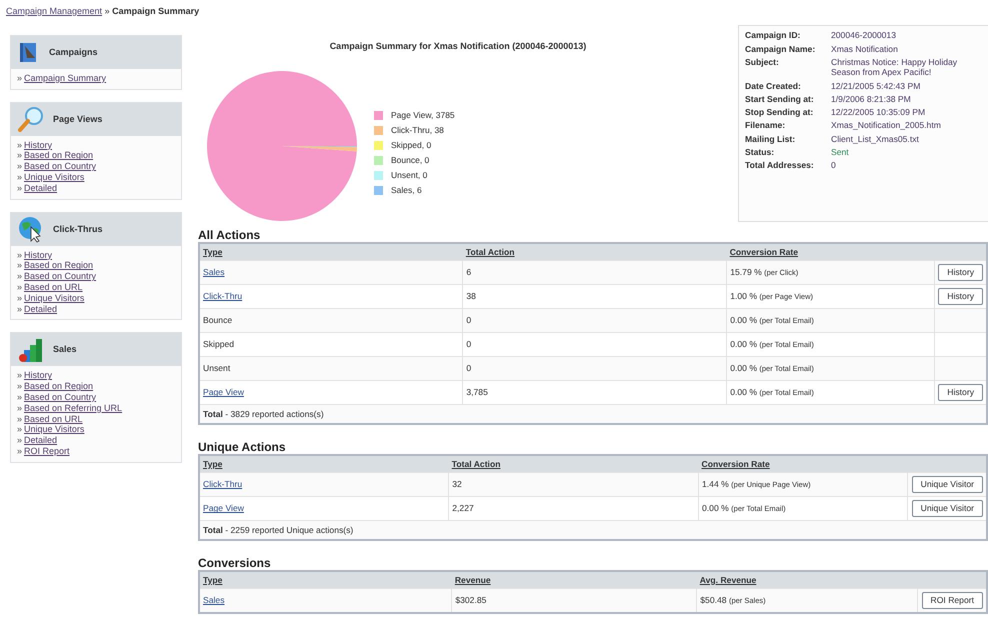 The width and height of the screenshot is (988, 644). What do you see at coordinates (779, 99) in the screenshot?
I see `info-label: Start Sending at:` at bounding box center [779, 99].